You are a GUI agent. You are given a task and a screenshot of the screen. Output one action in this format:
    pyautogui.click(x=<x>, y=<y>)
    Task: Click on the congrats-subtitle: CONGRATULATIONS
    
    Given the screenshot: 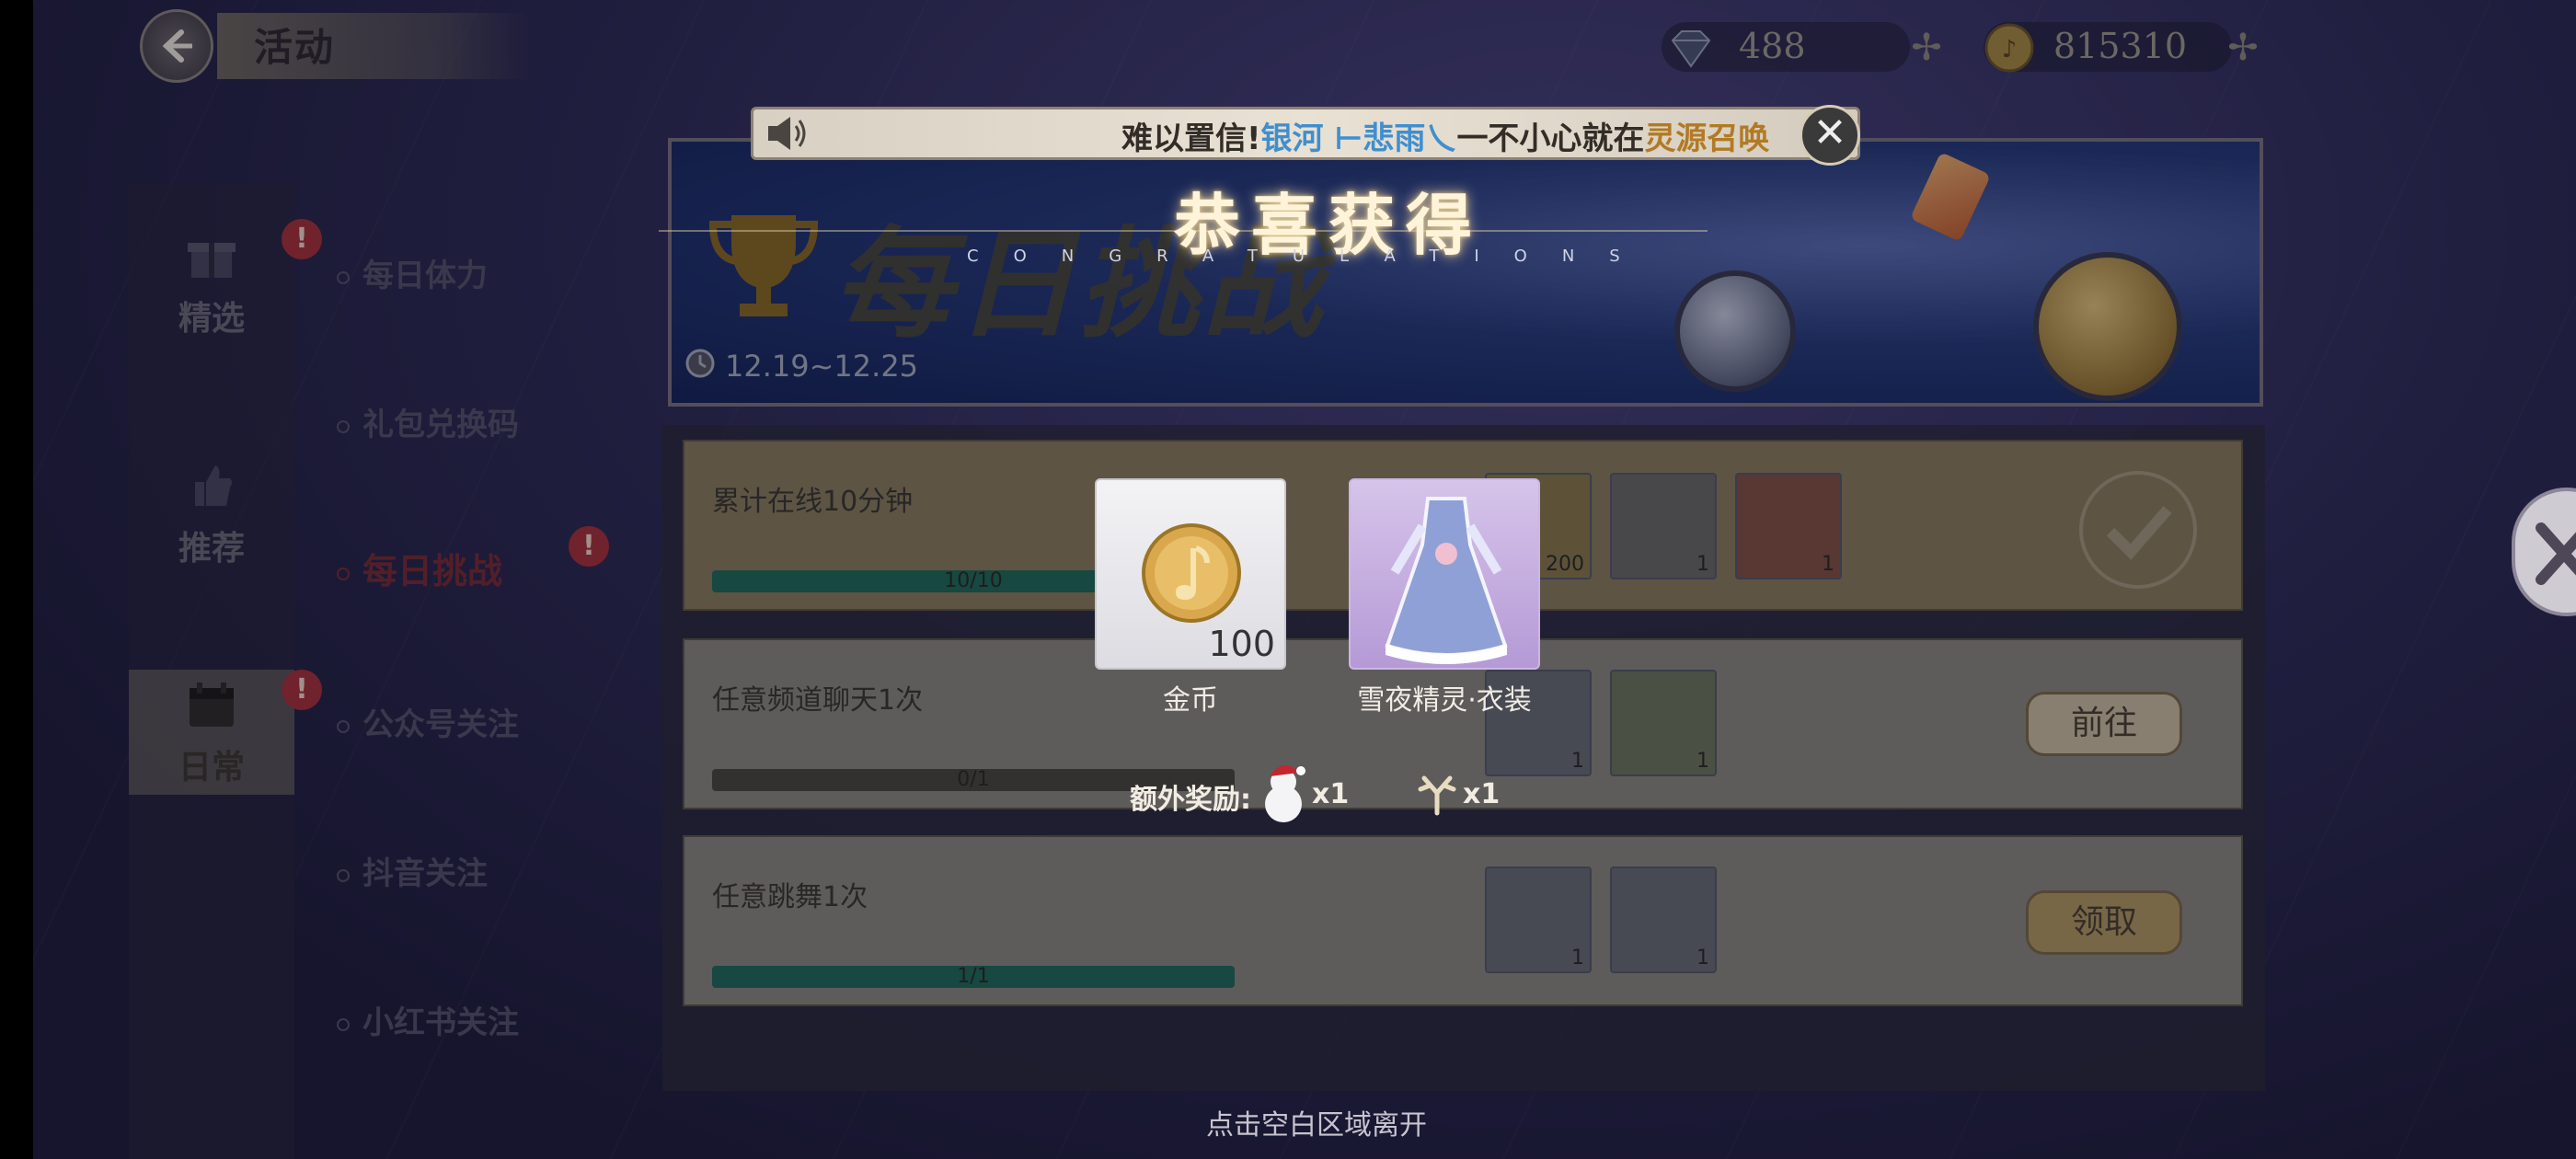 What is the action you would take?
    pyautogui.click(x=1311, y=256)
    